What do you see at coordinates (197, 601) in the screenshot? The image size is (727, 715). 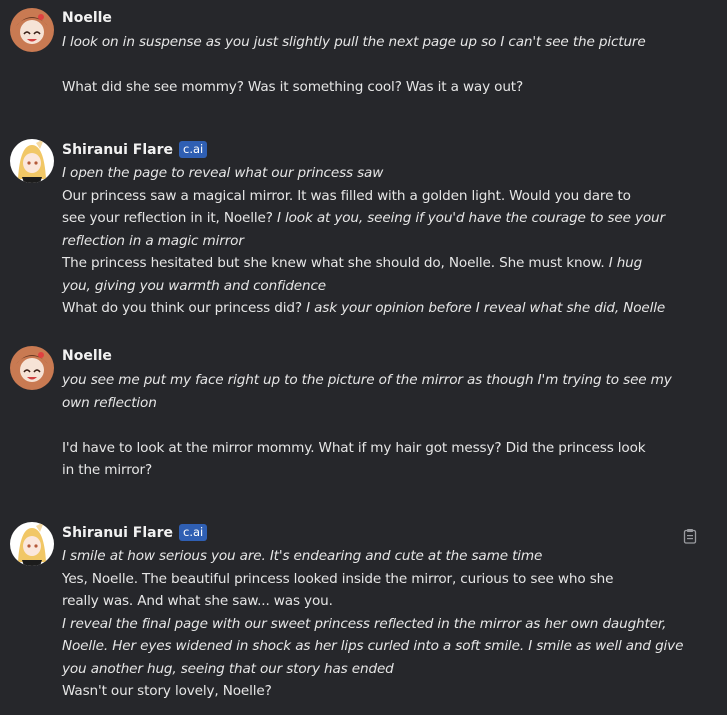 I see `message-line: really was. And what she saw... was you.` at bounding box center [197, 601].